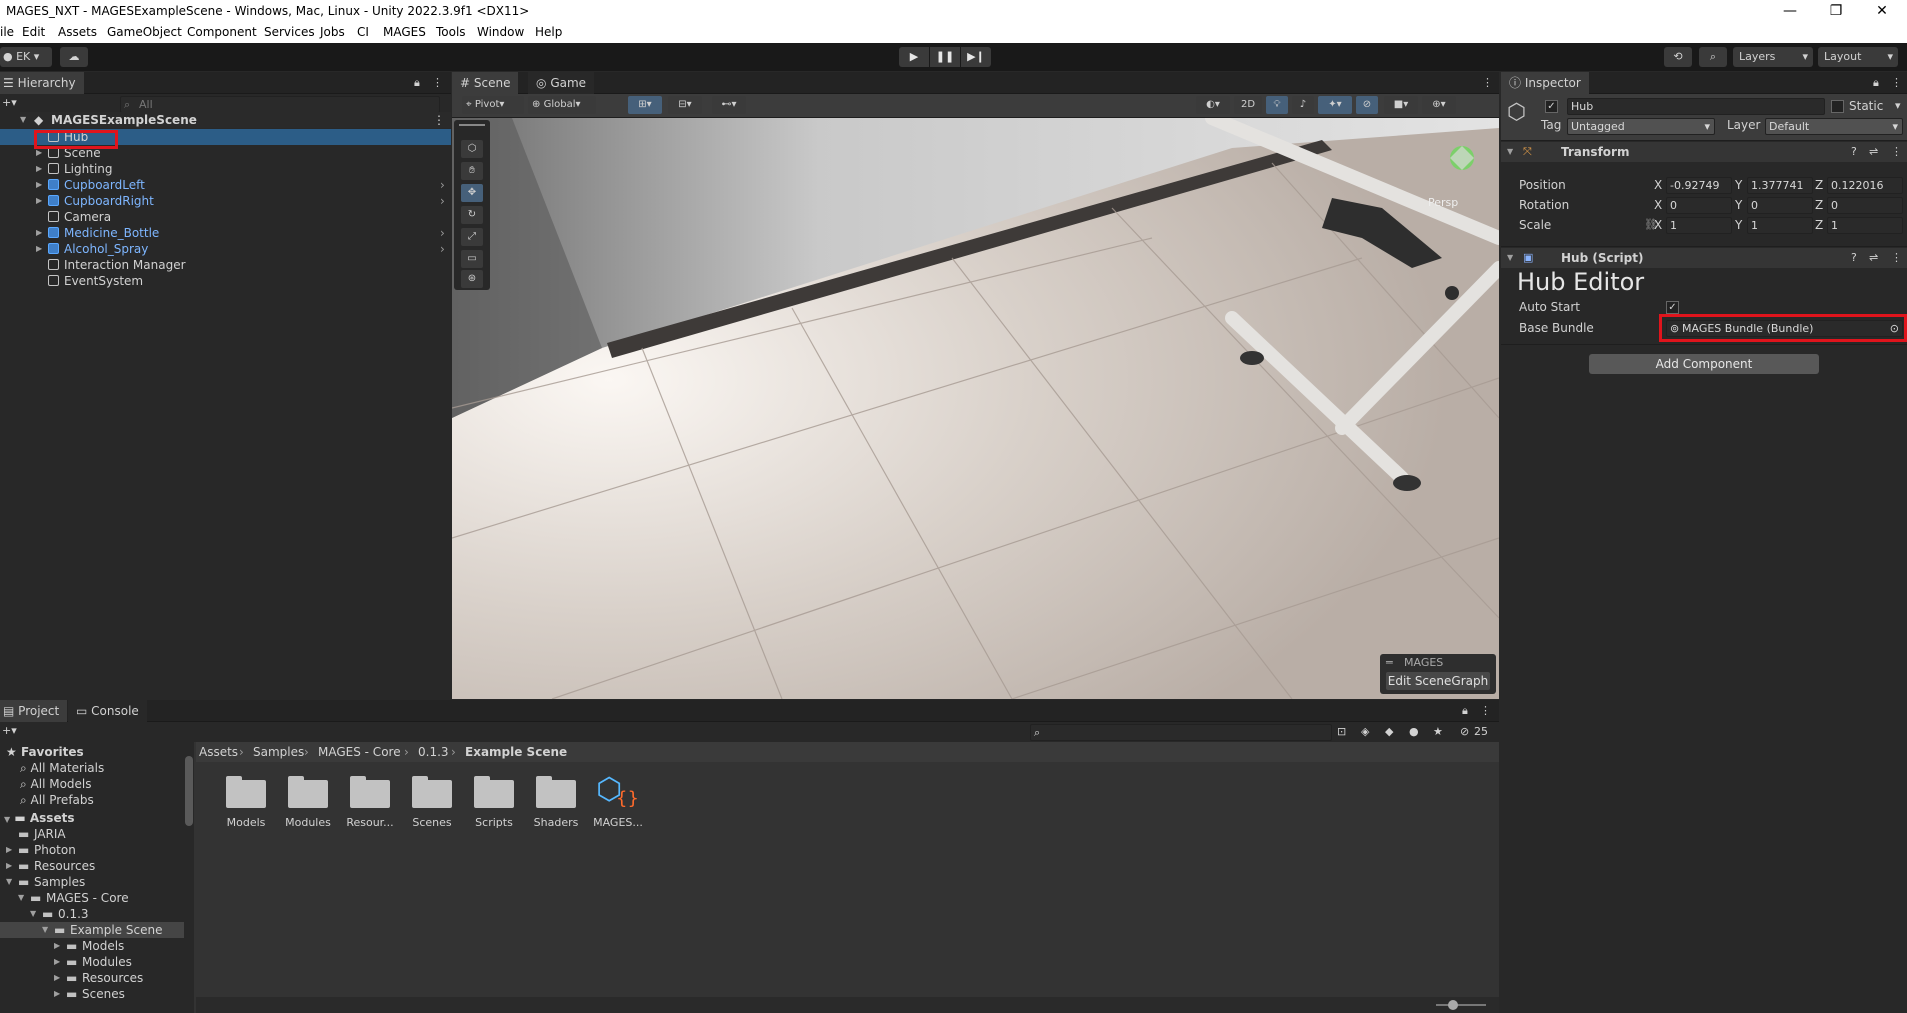 This screenshot has height=1013, width=1907. Describe the element at coordinates (1277, 105) in the screenshot. I see `lighting-toggle: 💡︎` at that location.